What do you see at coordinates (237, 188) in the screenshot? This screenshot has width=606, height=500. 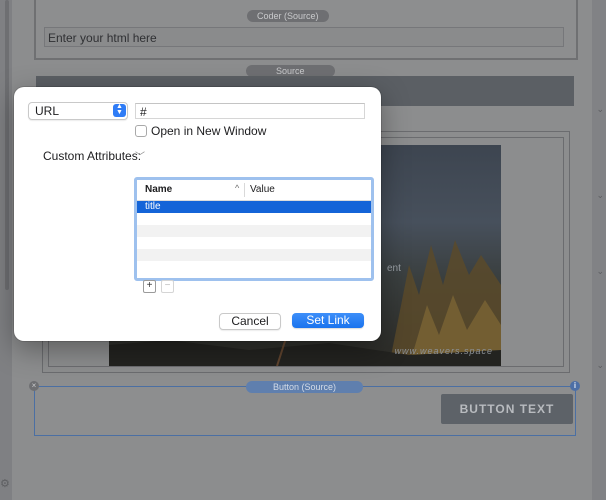 I see `sort-ascending-icon: ^` at bounding box center [237, 188].